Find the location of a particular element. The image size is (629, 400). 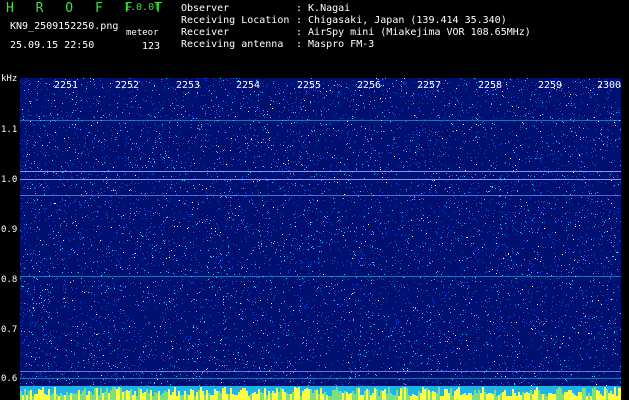

location-value: : Chigasaki, Japan (139.414 35.340) is located at coordinates (401, 20).